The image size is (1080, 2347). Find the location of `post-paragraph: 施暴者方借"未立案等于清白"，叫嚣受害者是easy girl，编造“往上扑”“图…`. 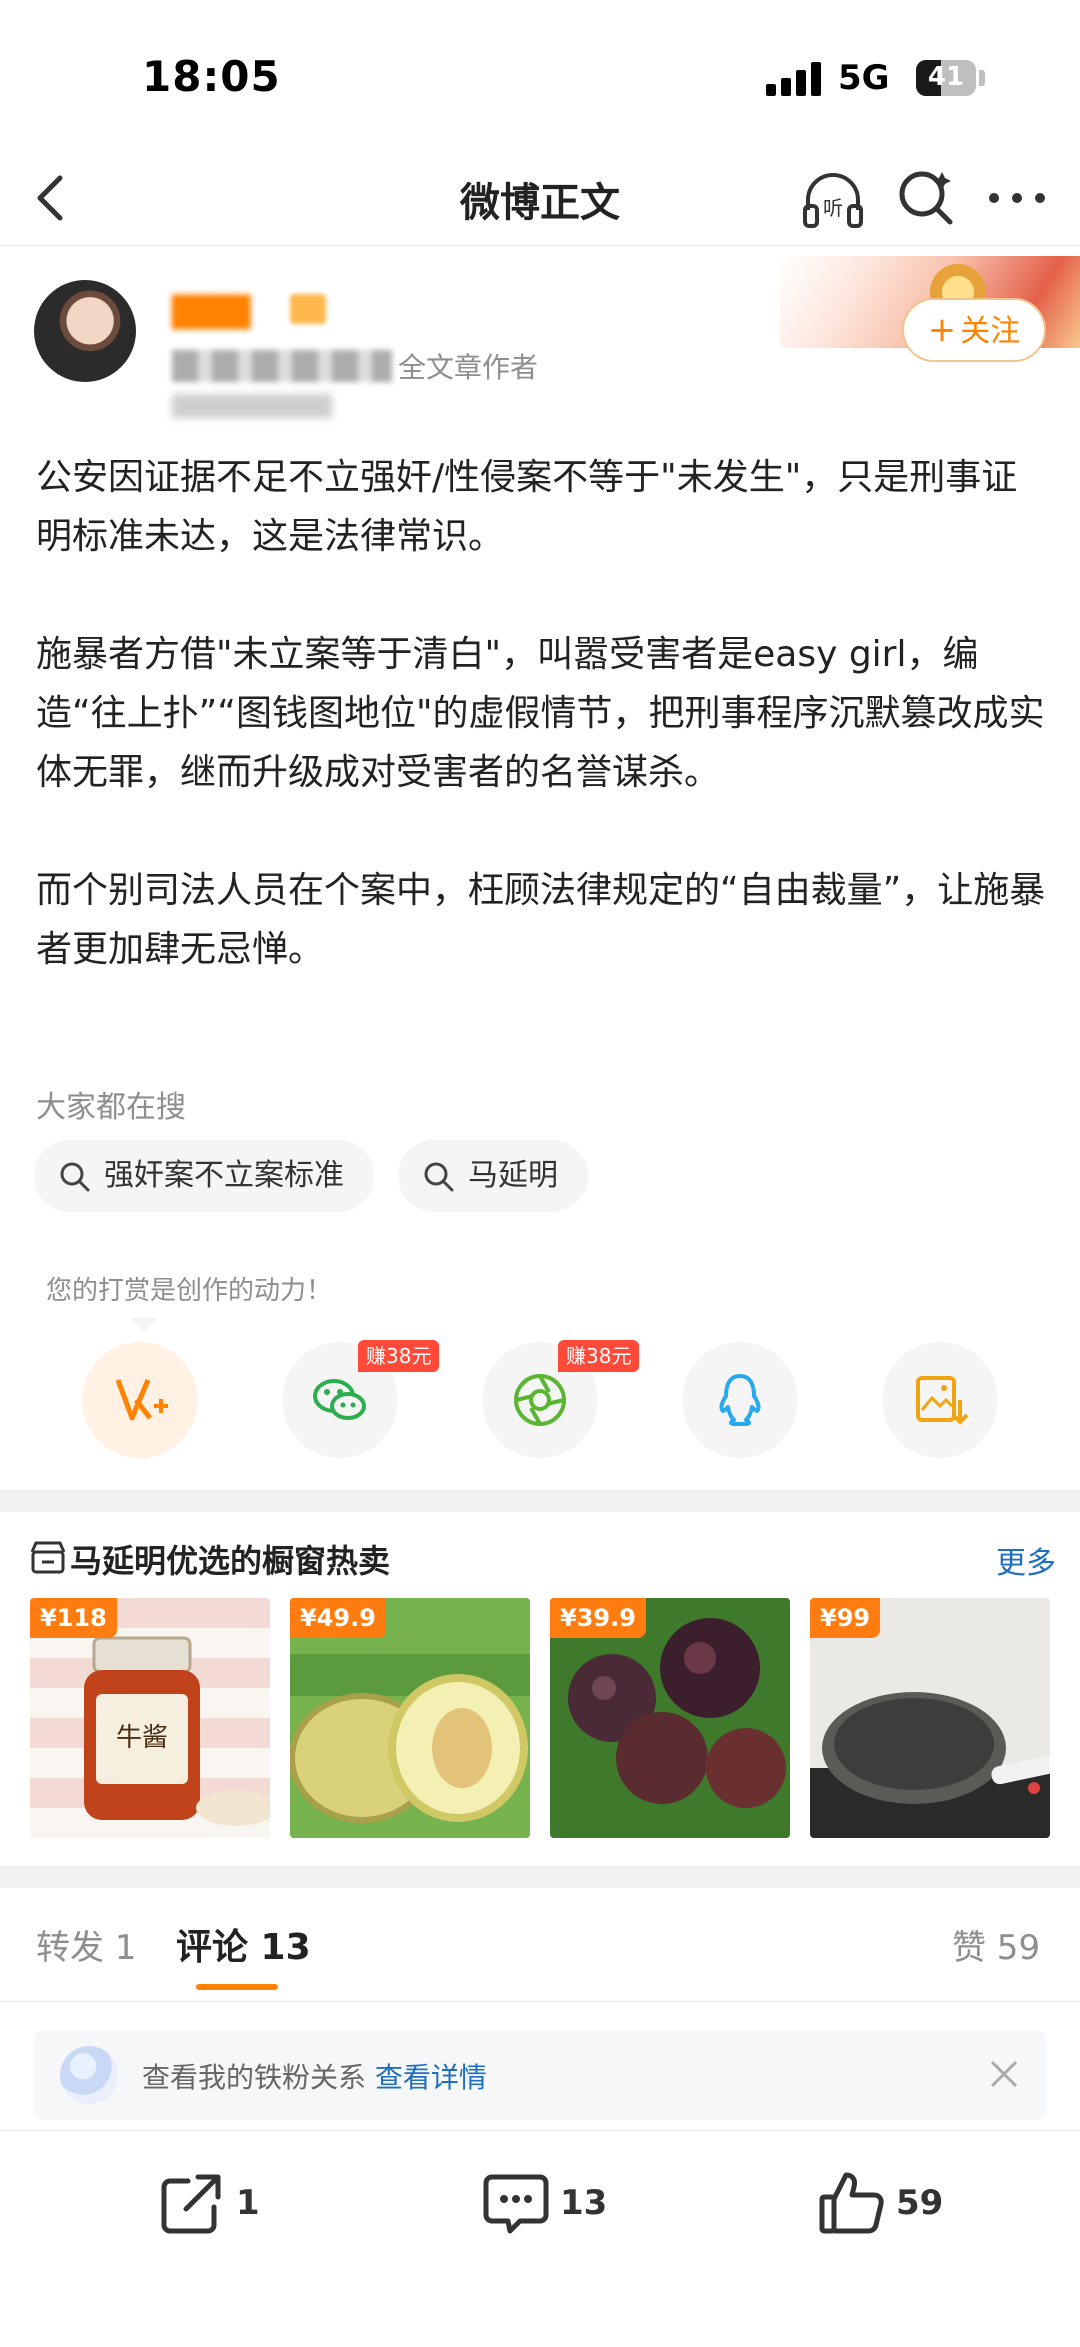

post-paragraph: 施暴者方借"未立案等于清白"，叫嚣受害者是easy girl，编造“往上扑”“图… is located at coordinates (540, 713).